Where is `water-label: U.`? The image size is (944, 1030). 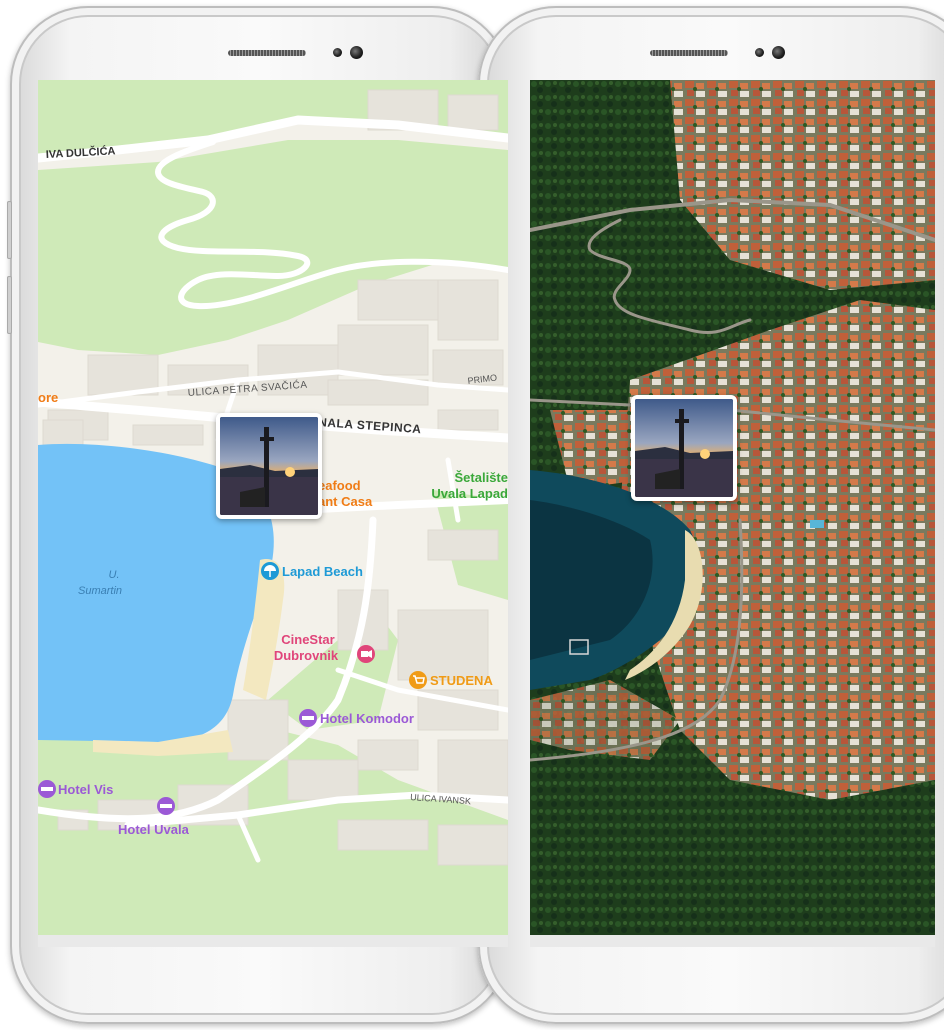
water-label: U. is located at coordinates (114, 575).